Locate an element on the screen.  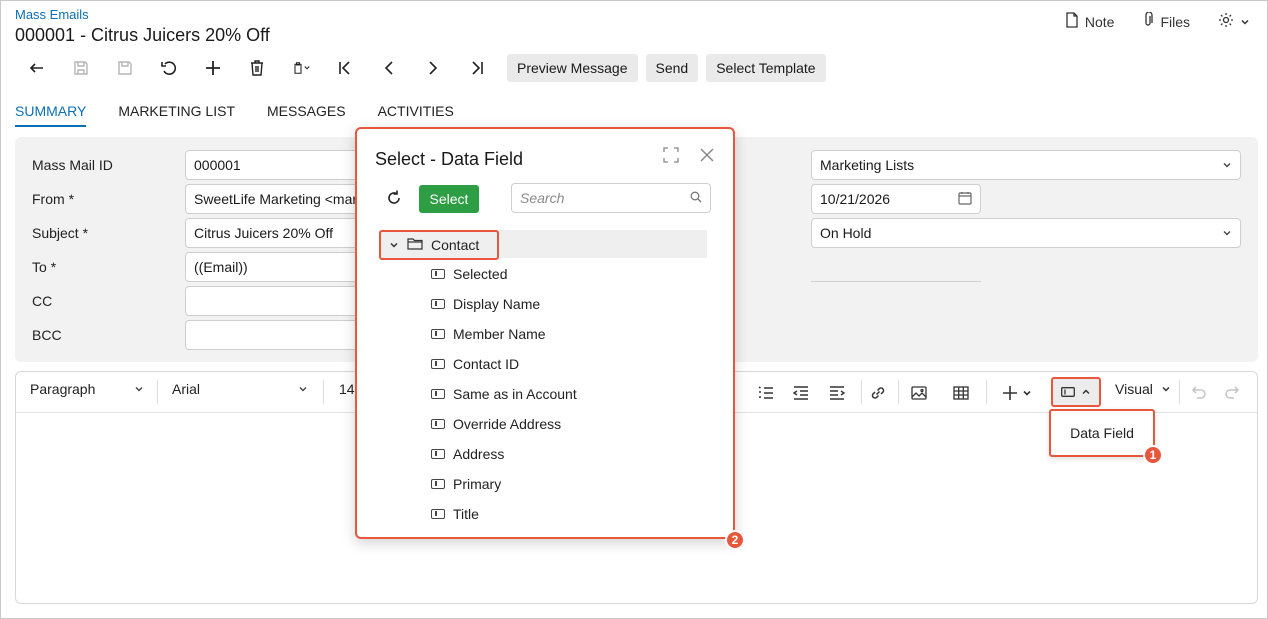
folder-icon is located at coordinates (415, 245).